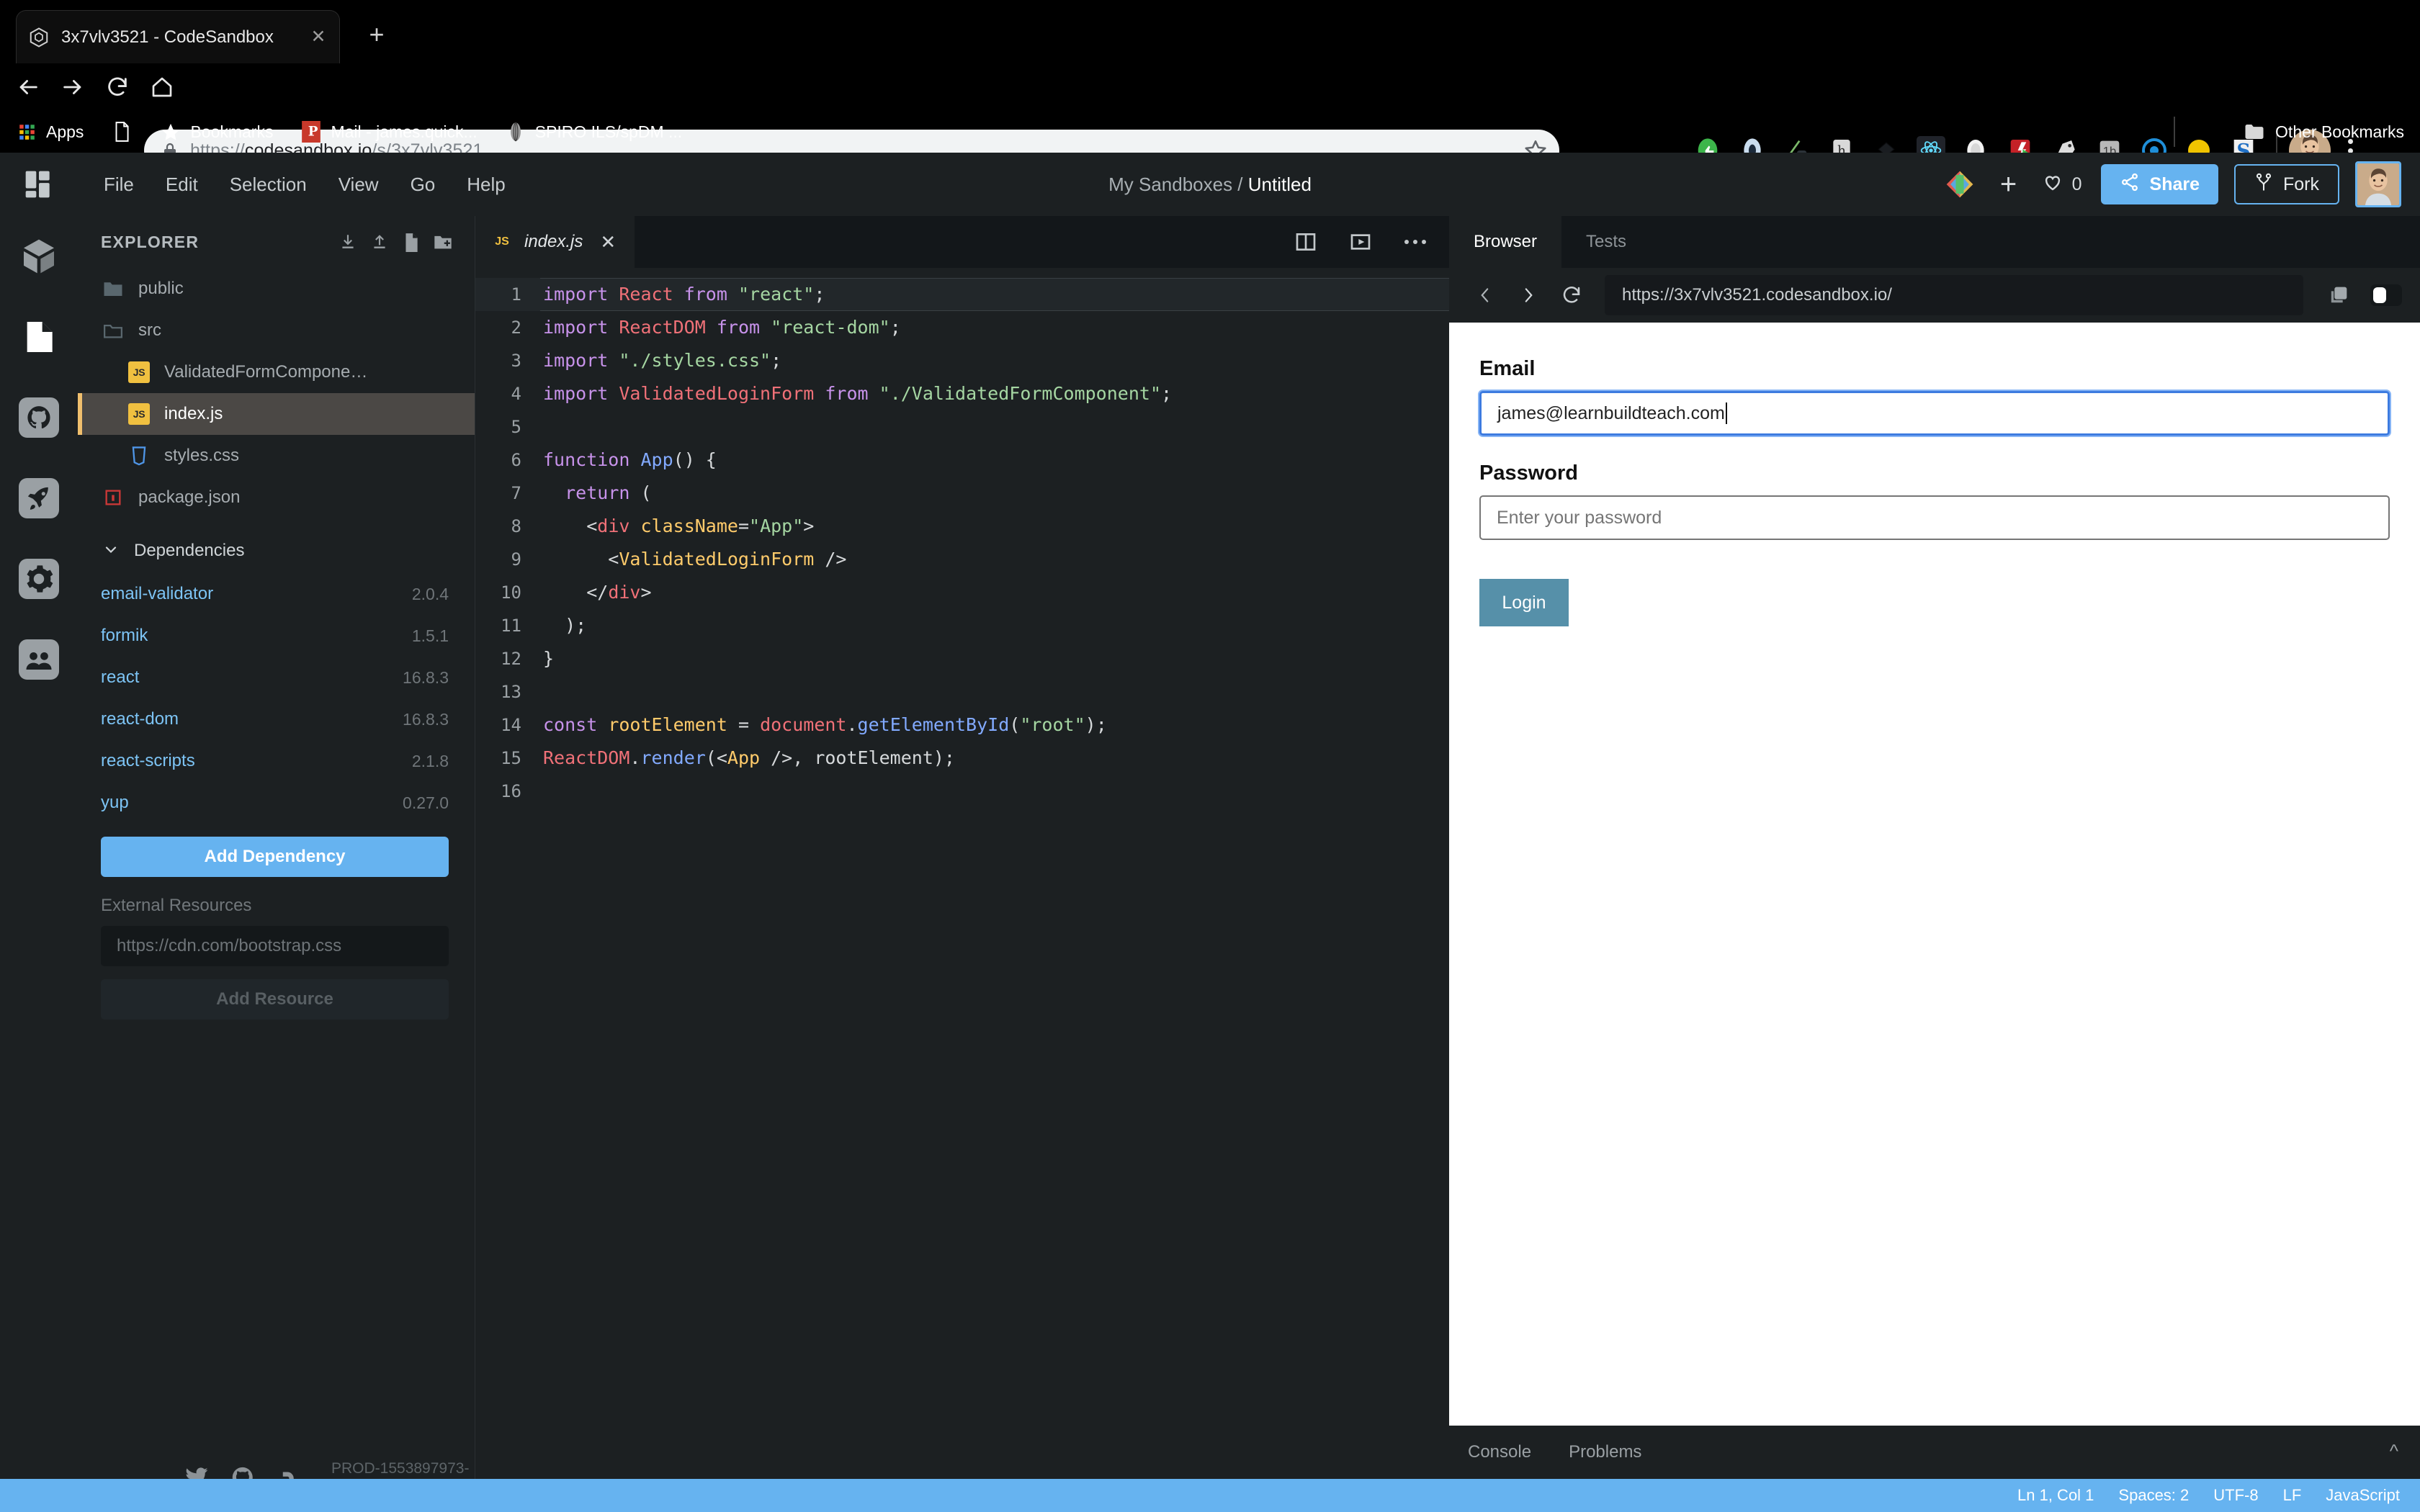 The height and width of the screenshot is (1512, 2420). What do you see at coordinates (2235, 1495) in the screenshot?
I see `status-encoding: UTF-8` at bounding box center [2235, 1495].